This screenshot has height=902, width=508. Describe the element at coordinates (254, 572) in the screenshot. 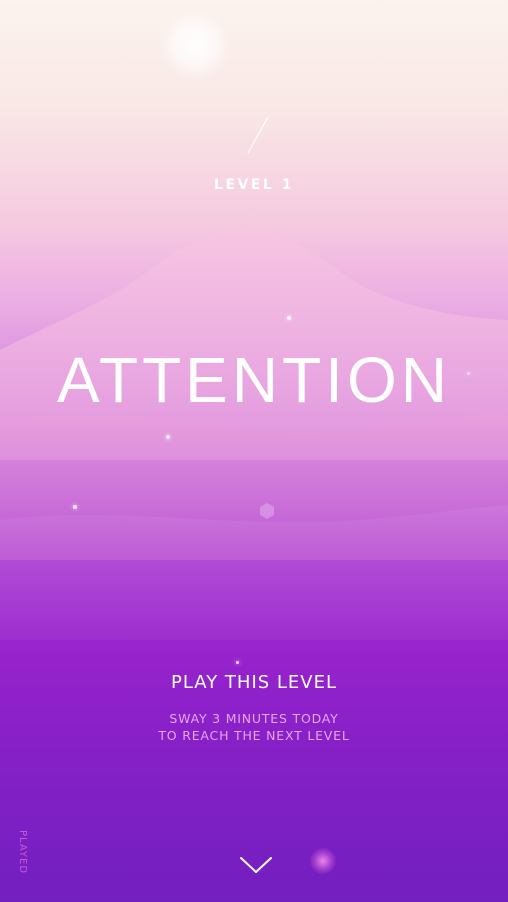

I see `far-hill` at that location.